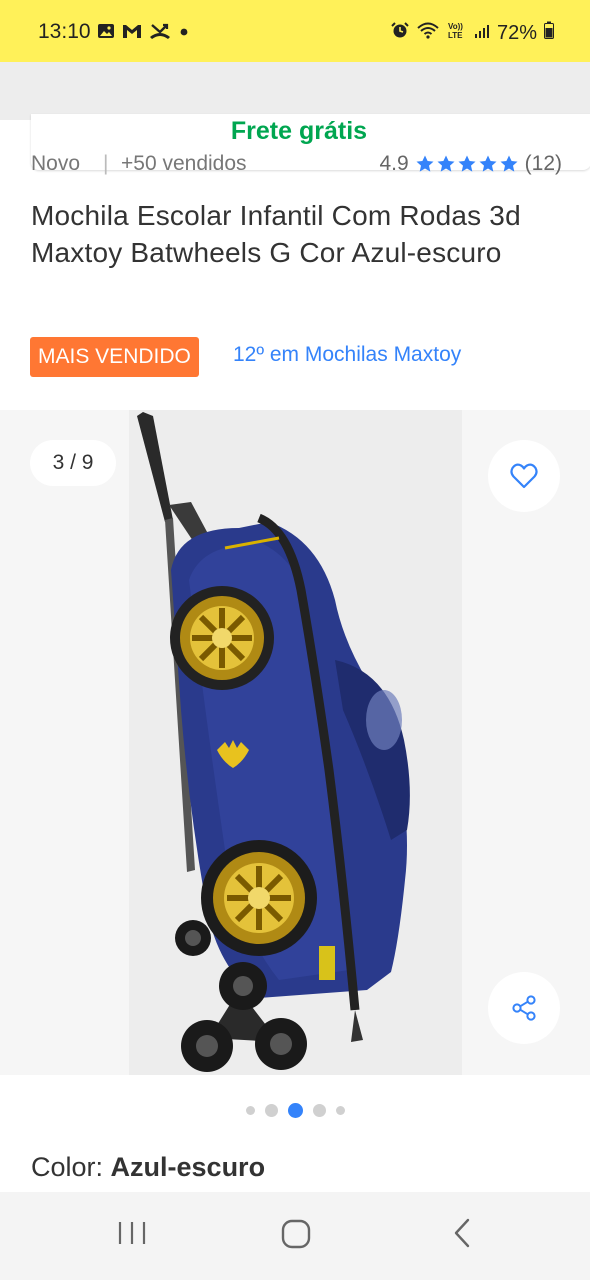 Image resolution: width=590 pixels, height=1280 pixels. Describe the element at coordinates (472, 33) in the screenshot. I see `system-icons: Vo)) LTE 72%` at that location.